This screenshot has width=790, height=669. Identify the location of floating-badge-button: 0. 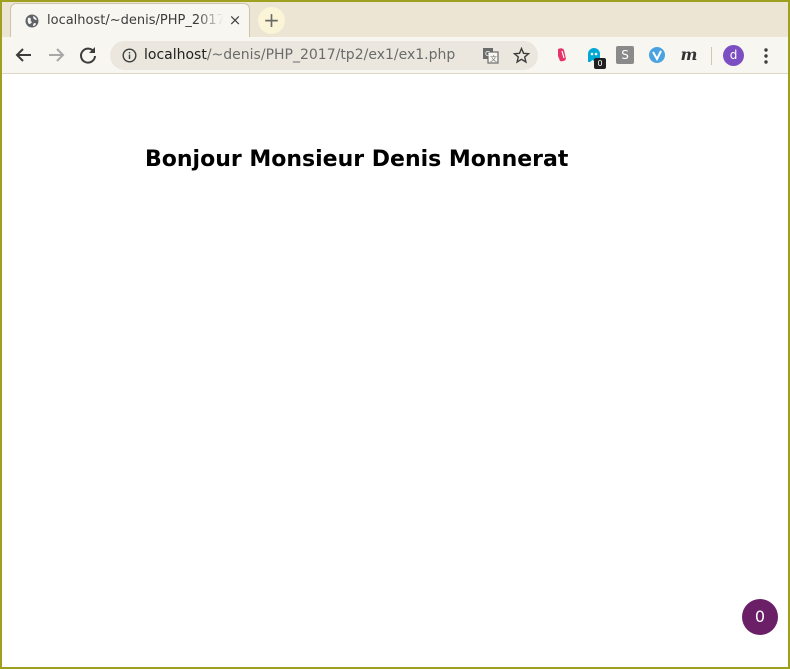
(760, 617).